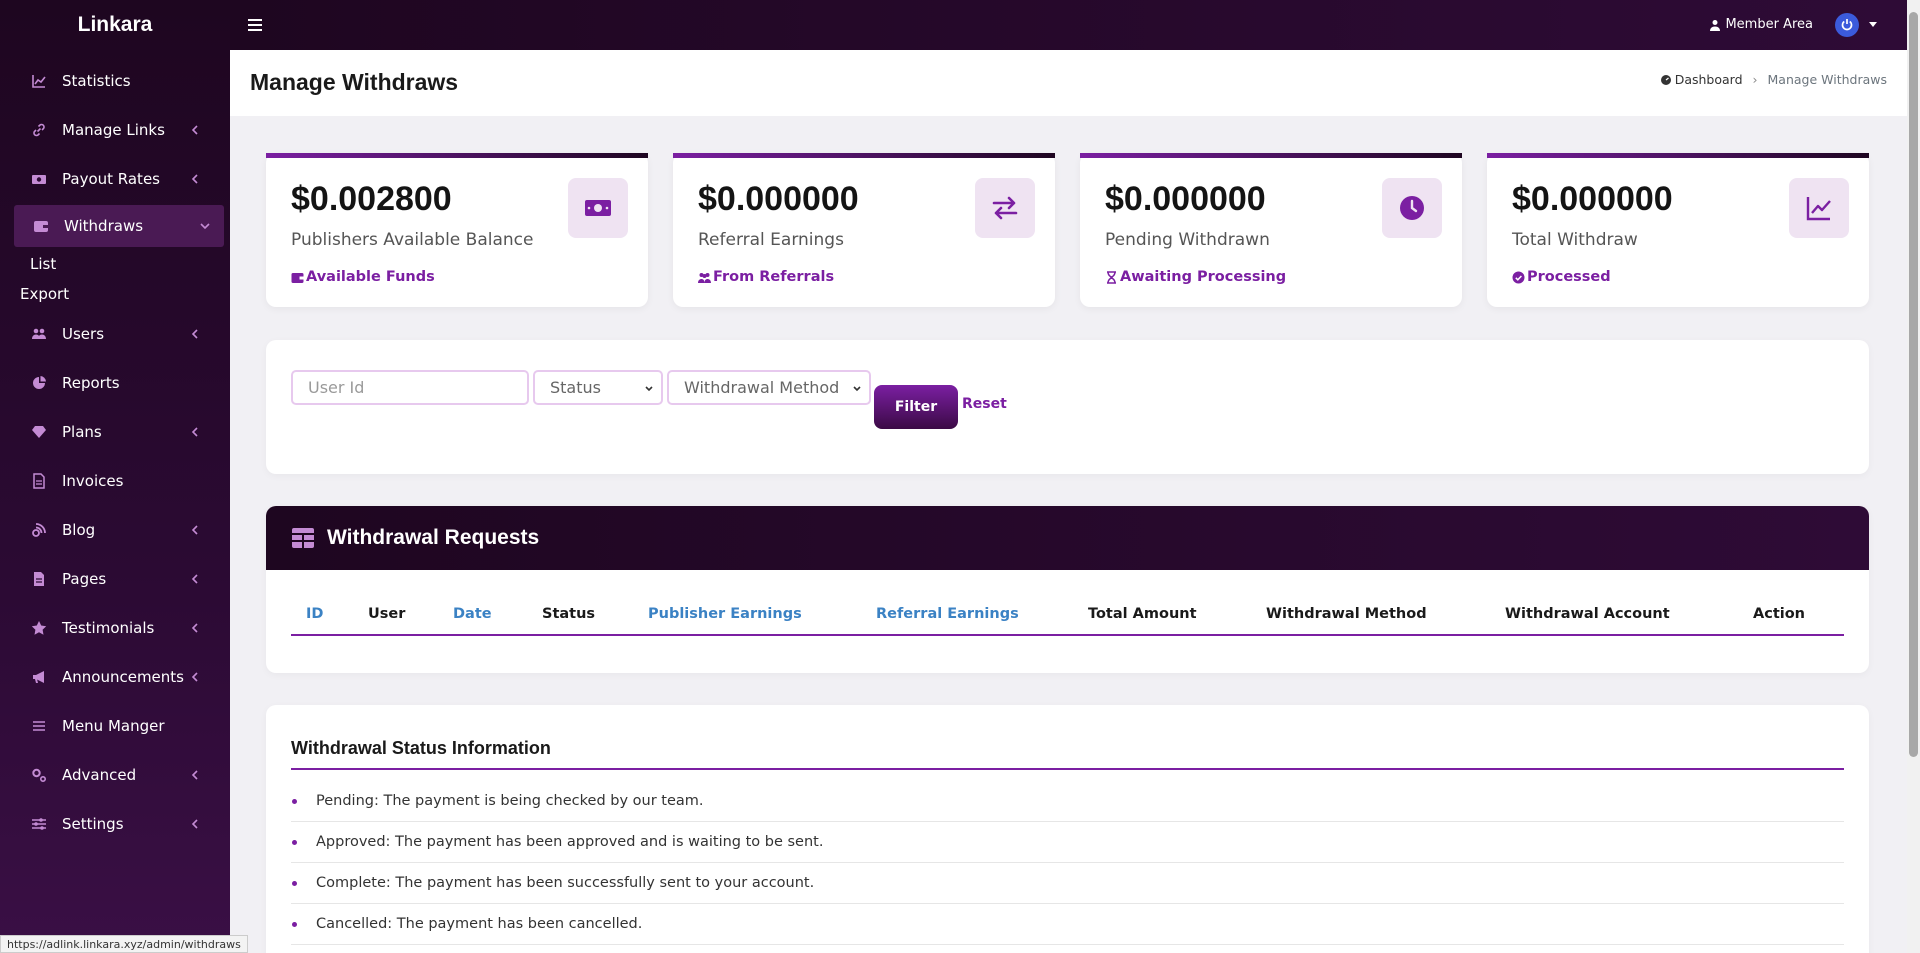 The image size is (1920, 953). I want to click on sidebar-item-manage-links: Manage Links, so click(115, 129).